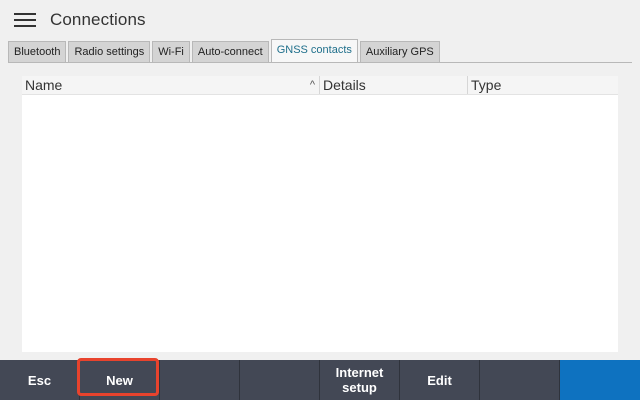 The width and height of the screenshot is (640, 400). I want to click on page-title: Connections, so click(98, 19).